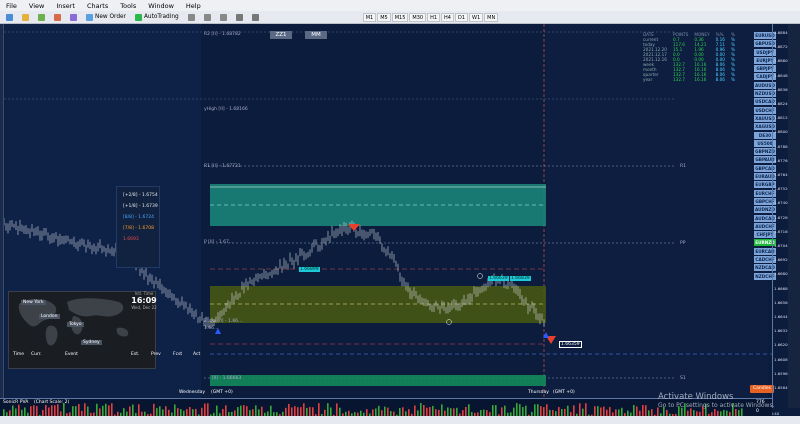 The height and width of the screenshot is (424, 800). What do you see at coordinates (193, 6) in the screenshot?
I see `menu-item: Help` at bounding box center [193, 6].